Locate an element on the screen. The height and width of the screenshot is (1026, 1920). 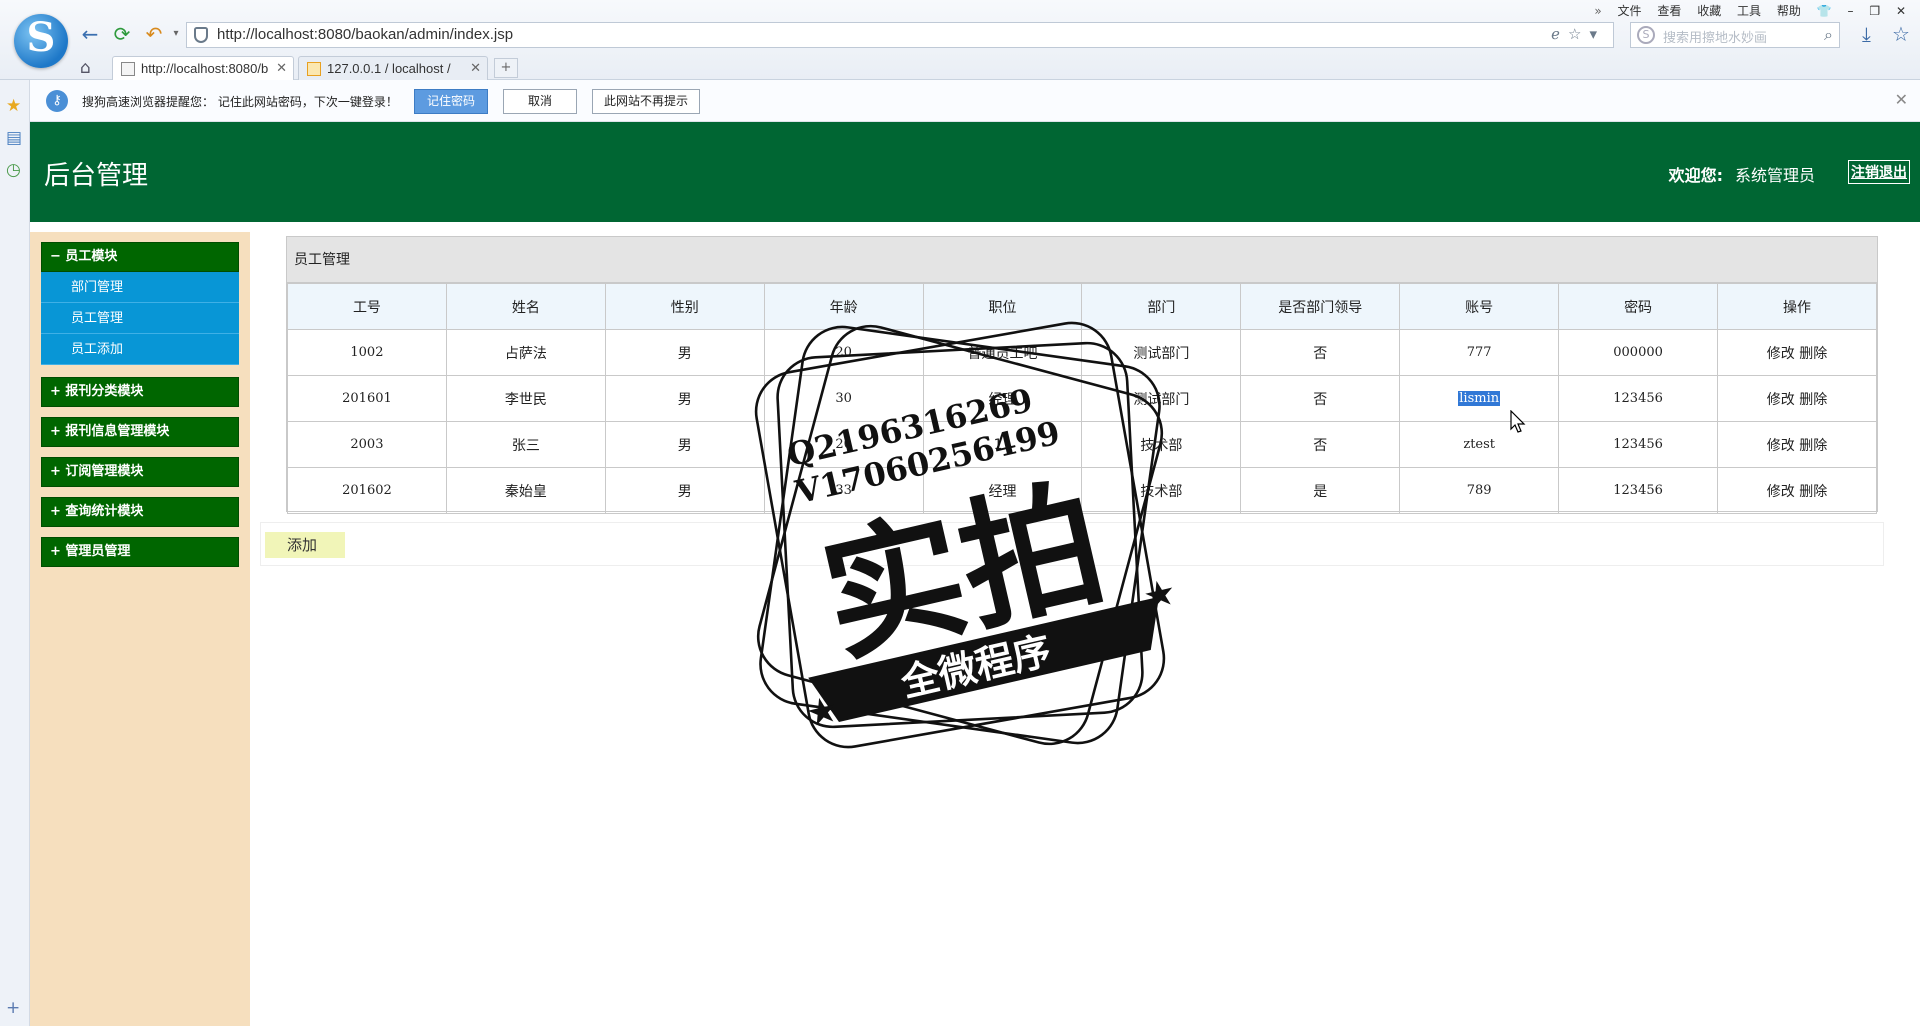
menu-file: 文件 is located at coordinates (1630, 11).